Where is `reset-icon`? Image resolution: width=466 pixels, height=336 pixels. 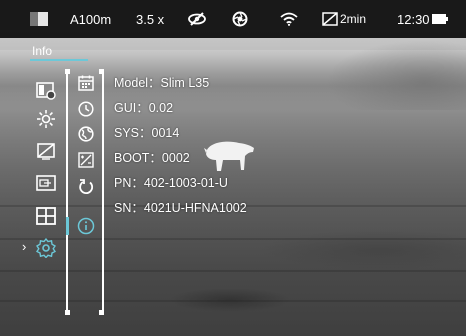 reset-icon is located at coordinates (86, 187).